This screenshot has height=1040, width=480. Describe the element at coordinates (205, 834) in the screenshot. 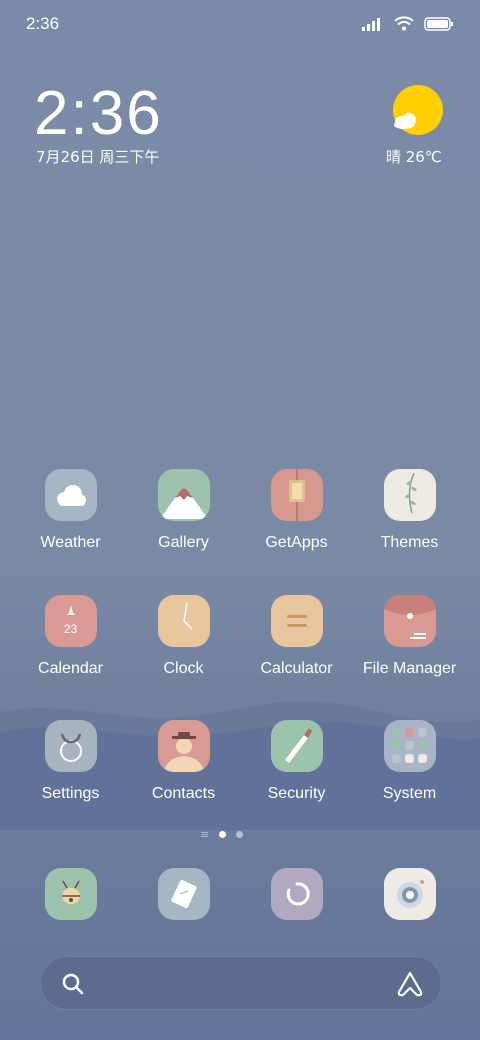

I see `feed-lines-icon: ≡` at that location.